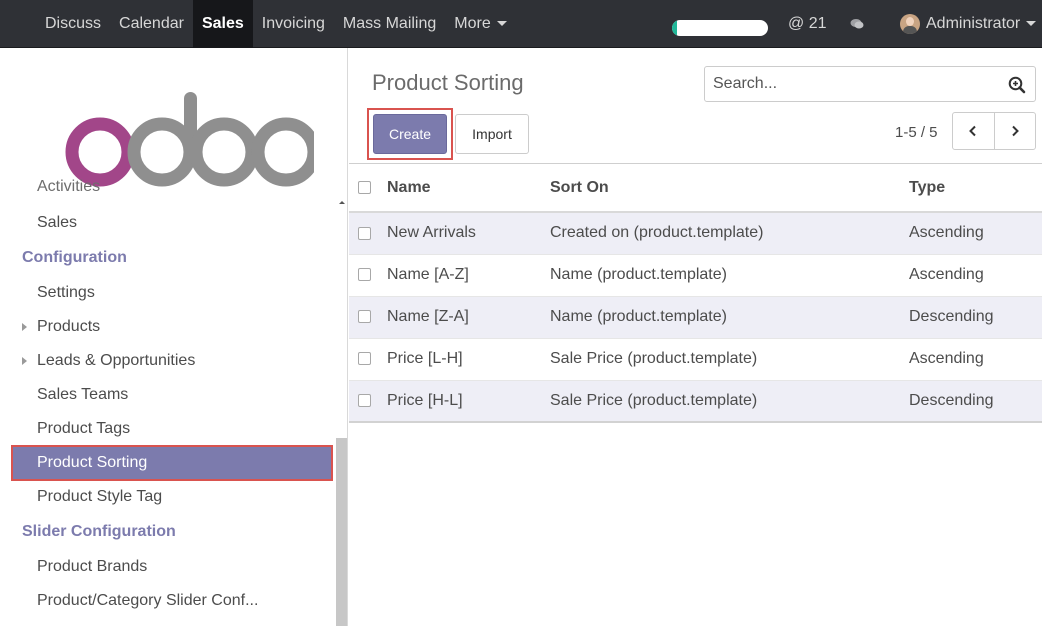 The height and width of the screenshot is (626, 1042). I want to click on pager-previous-button, so click(973, 131).